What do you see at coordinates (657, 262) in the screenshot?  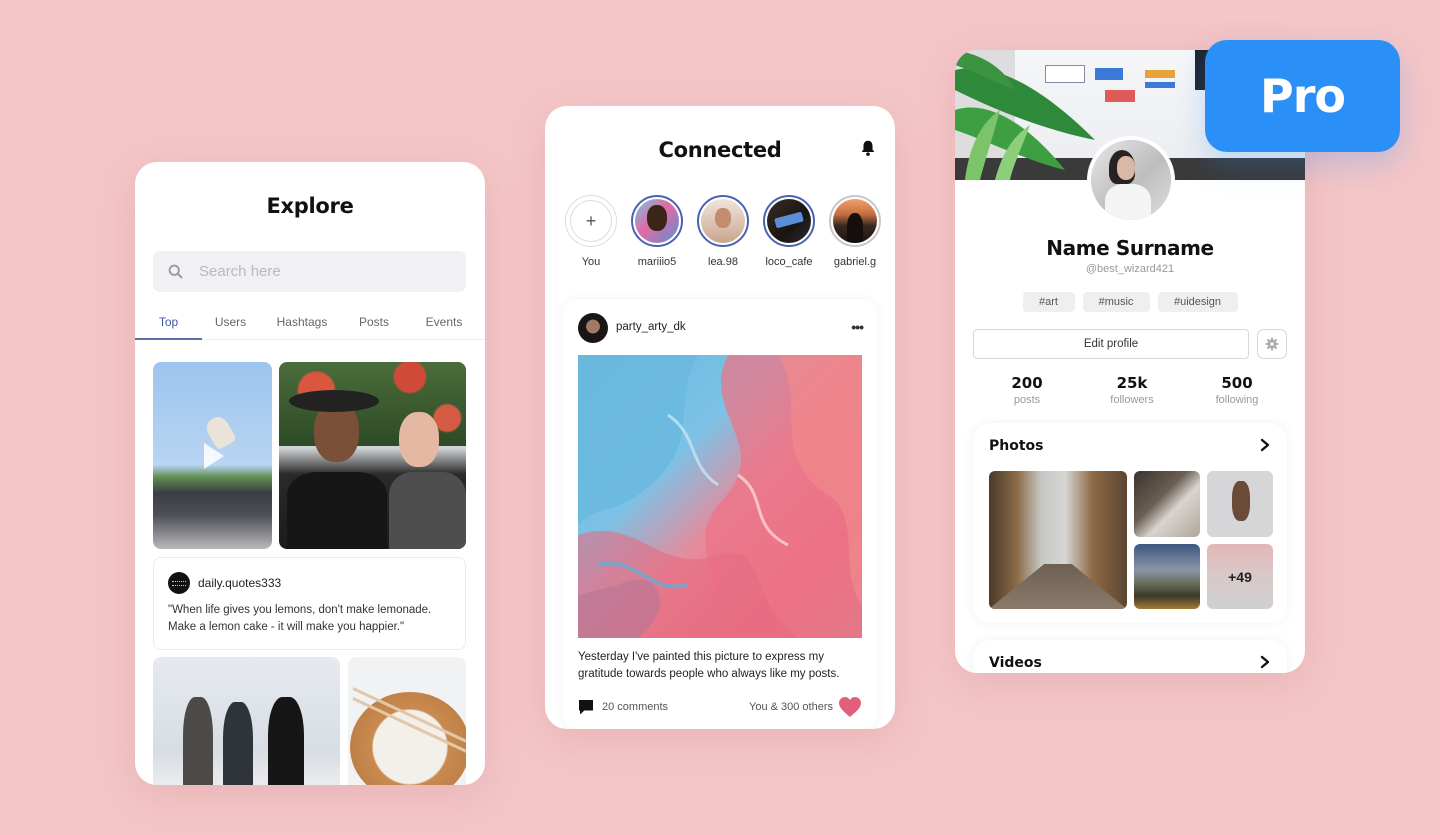 I see `story-label: mariiio5` at bounding box center [657, 262].